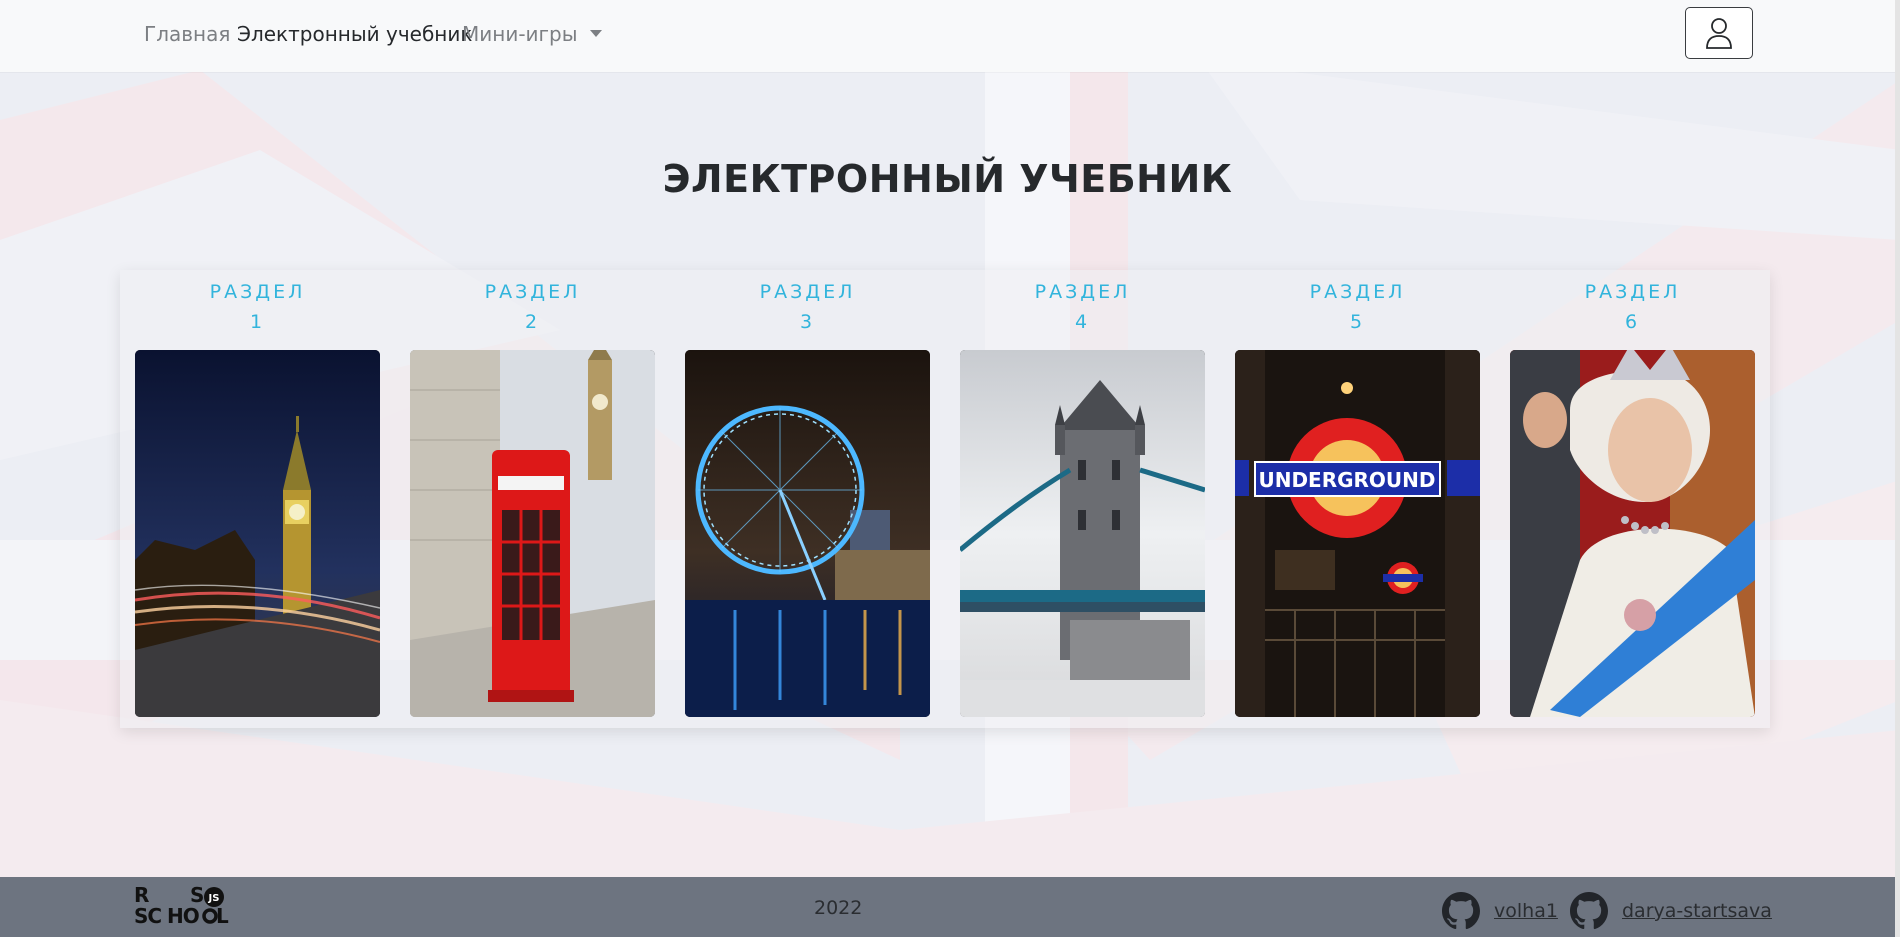 The height and width of the screenshot is (937, 1900). I want to click on section-label: РАЗДЕЛ 5, so click(1357, 307).